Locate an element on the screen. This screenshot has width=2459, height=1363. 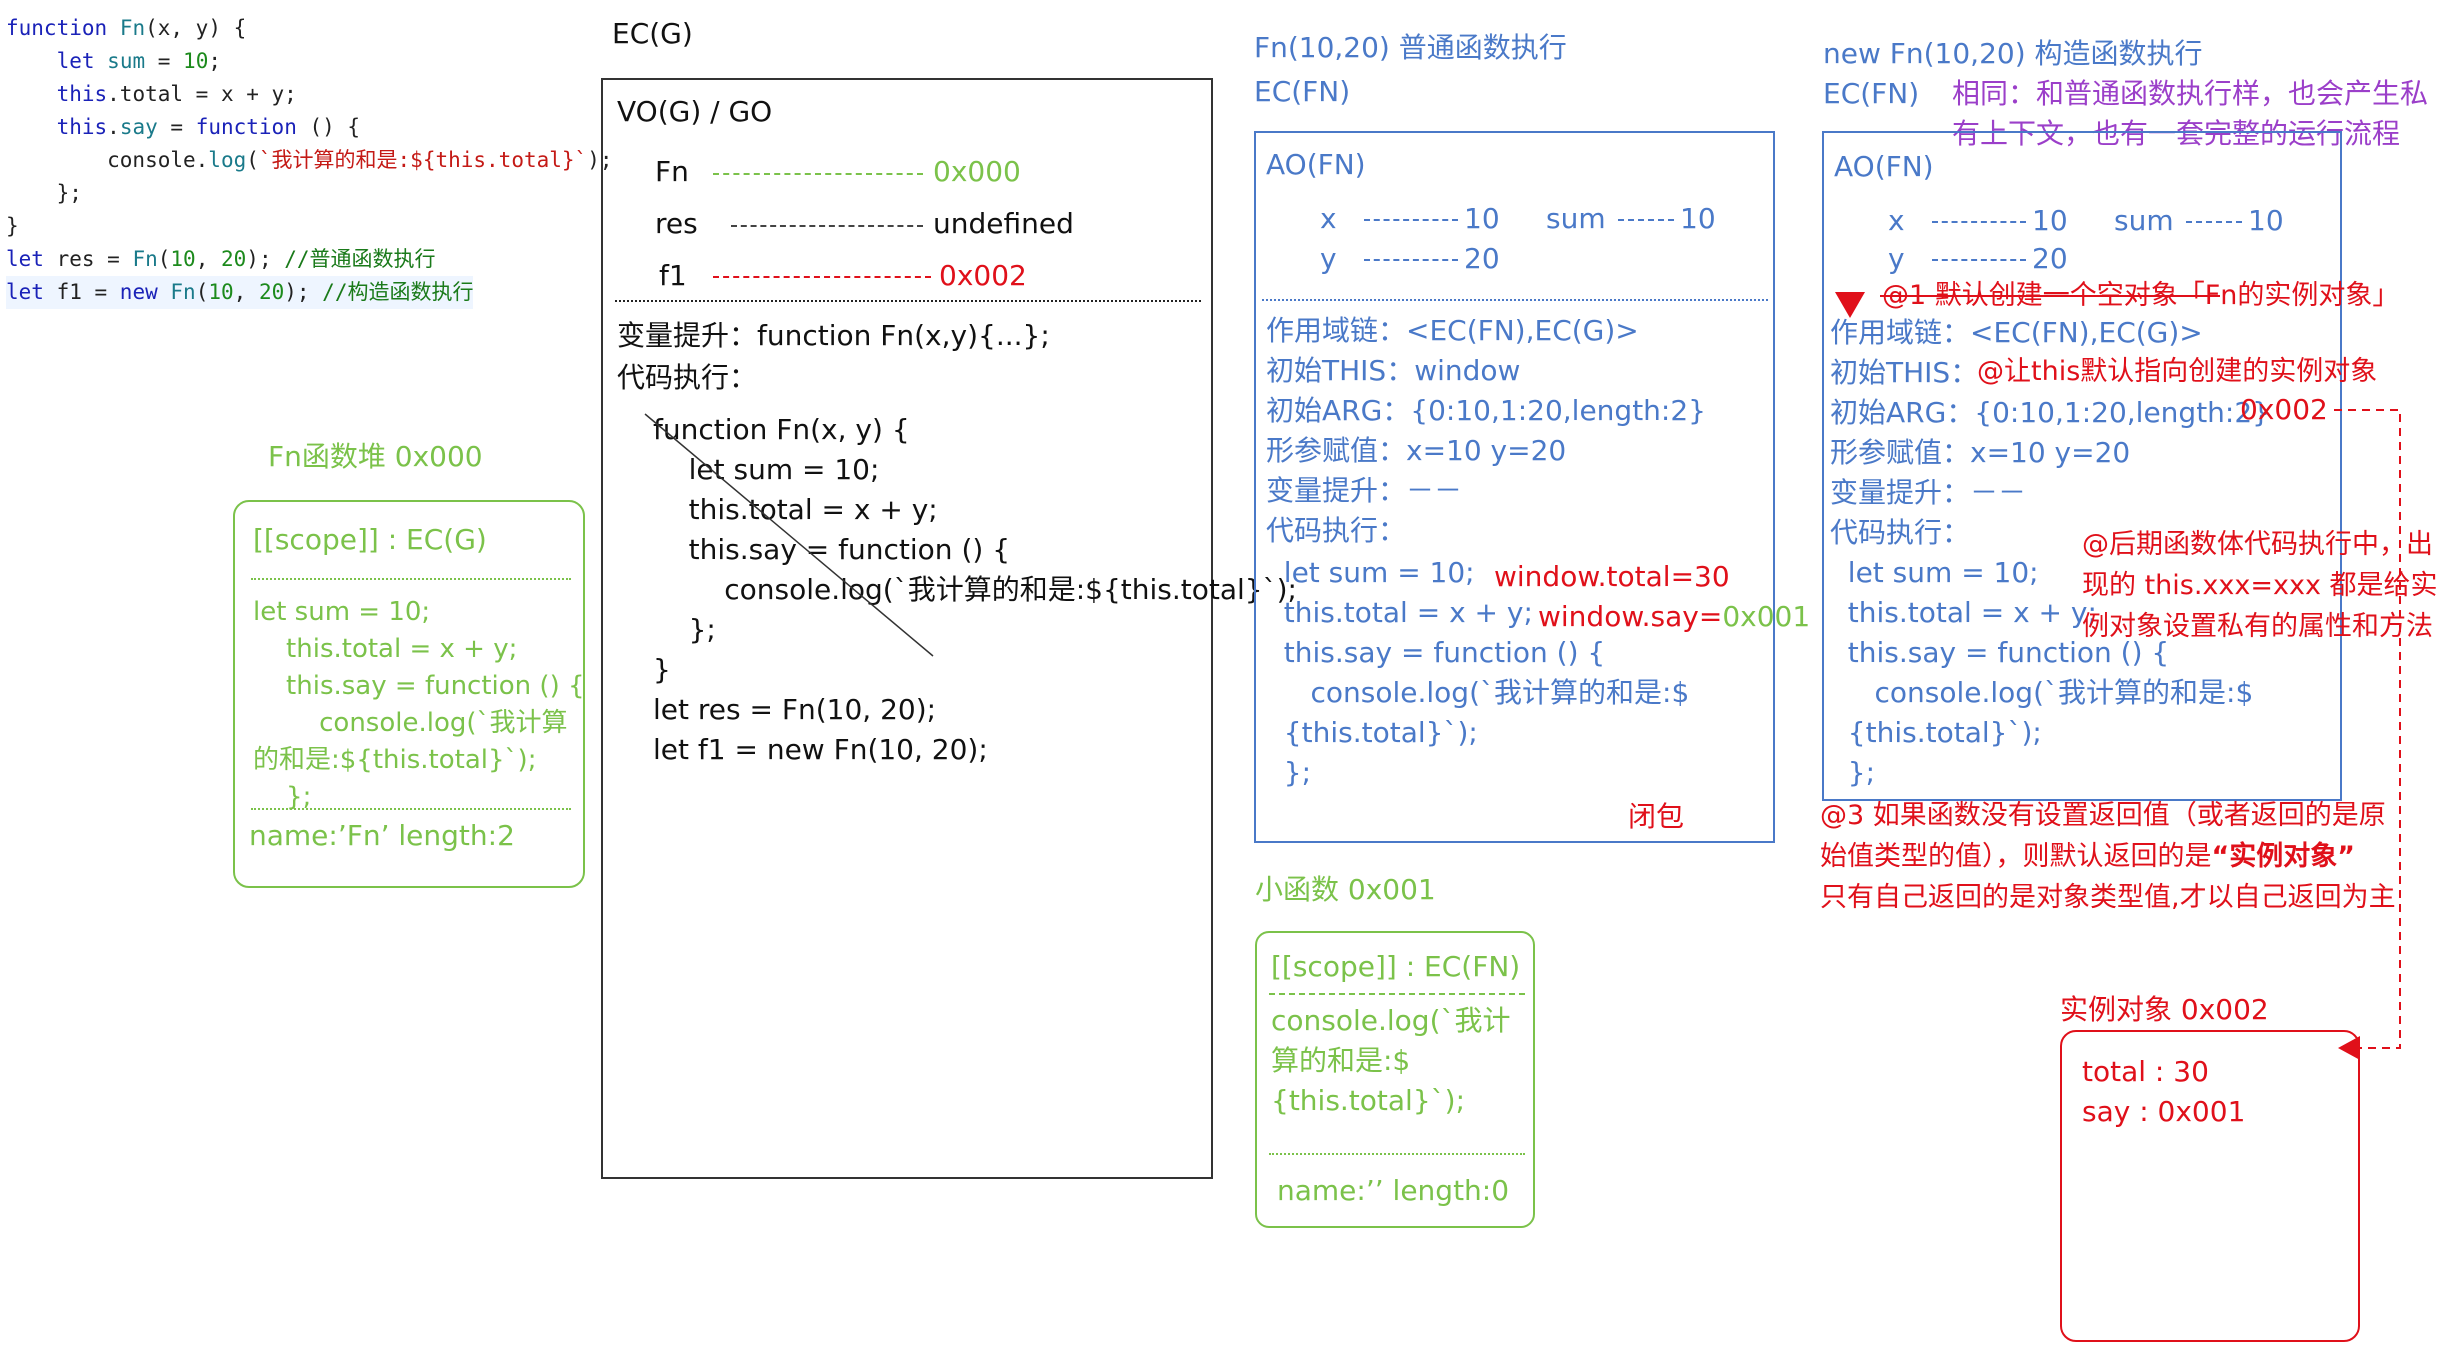
hoist-line: 变量提升：function Fn(x,y){...}; is located at coordinates (833, 335).